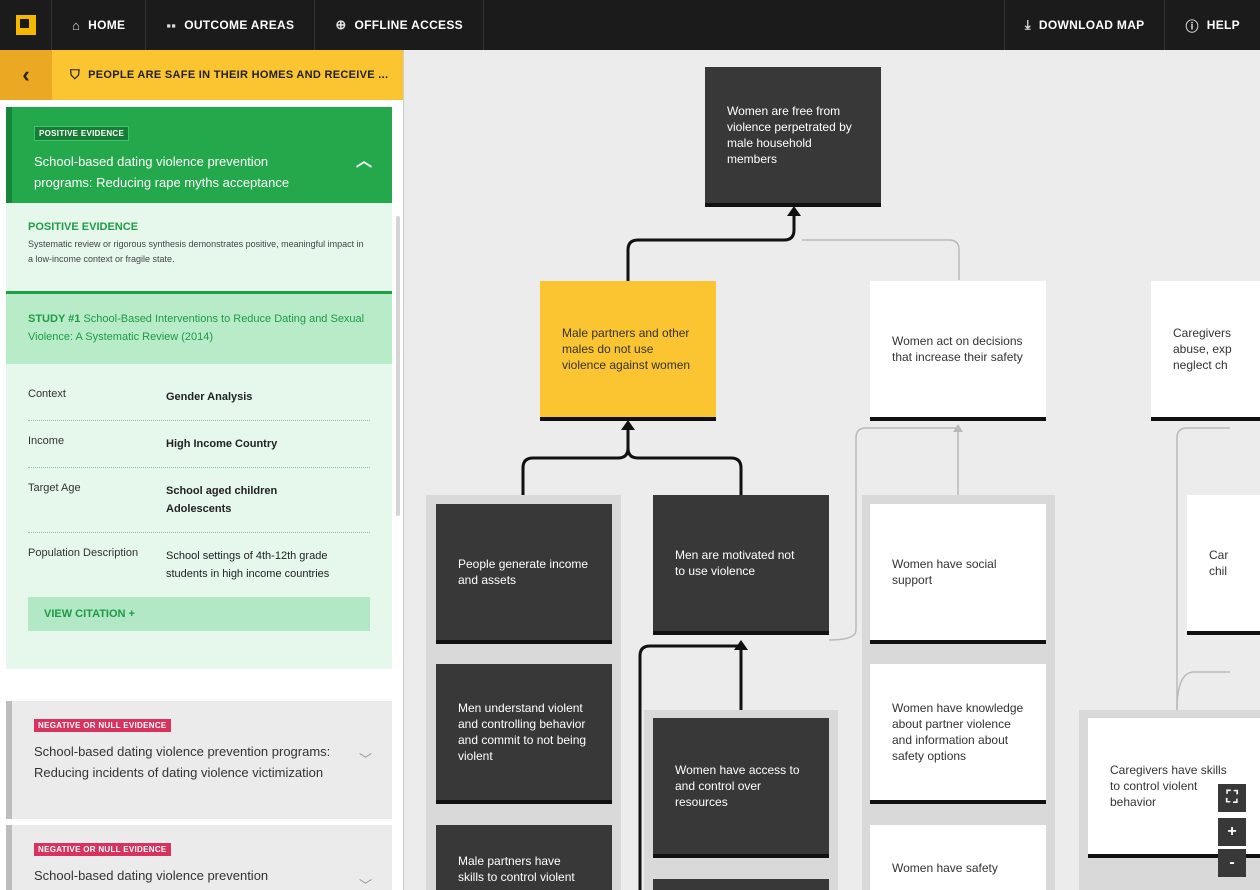 The image size is (1260, 890). Describe the element at coordinates (341, 24) in the screenshot. I see `globe-icon: ⊕` at that location.